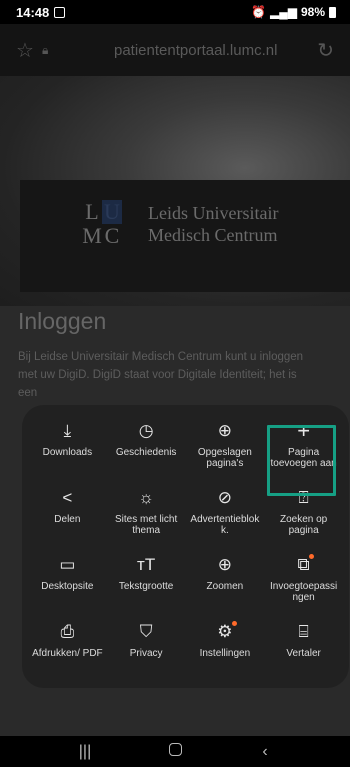 Image resolution: width=350 pixels, height=767 pixels. What do you see at coordinates (92, 235) in the screenshot?
I see `logo-letter: M` at bounding box center [92, 235].